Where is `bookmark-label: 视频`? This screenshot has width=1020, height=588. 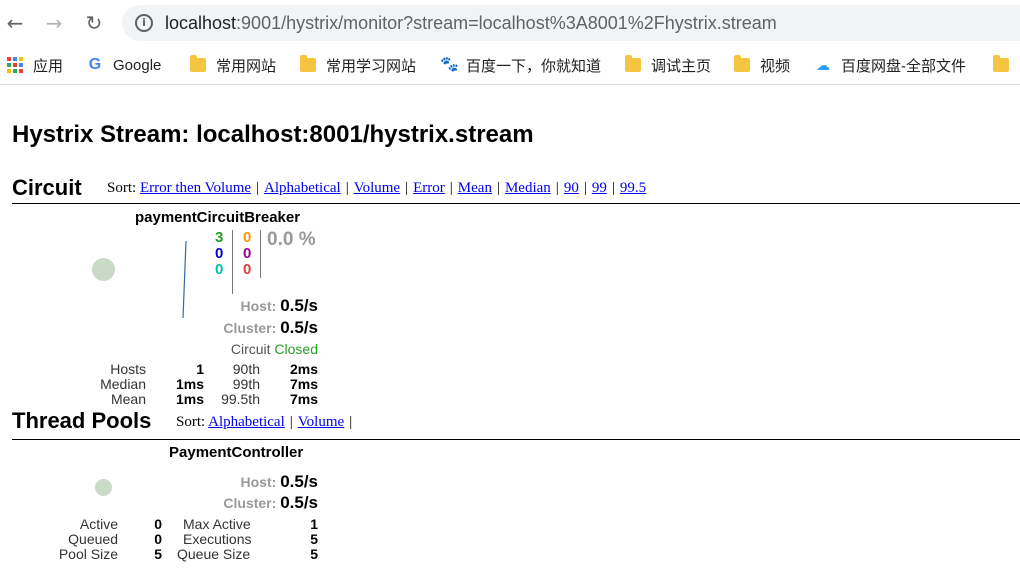
bookmark-label: 视频 is located at coordinates (775, 66).